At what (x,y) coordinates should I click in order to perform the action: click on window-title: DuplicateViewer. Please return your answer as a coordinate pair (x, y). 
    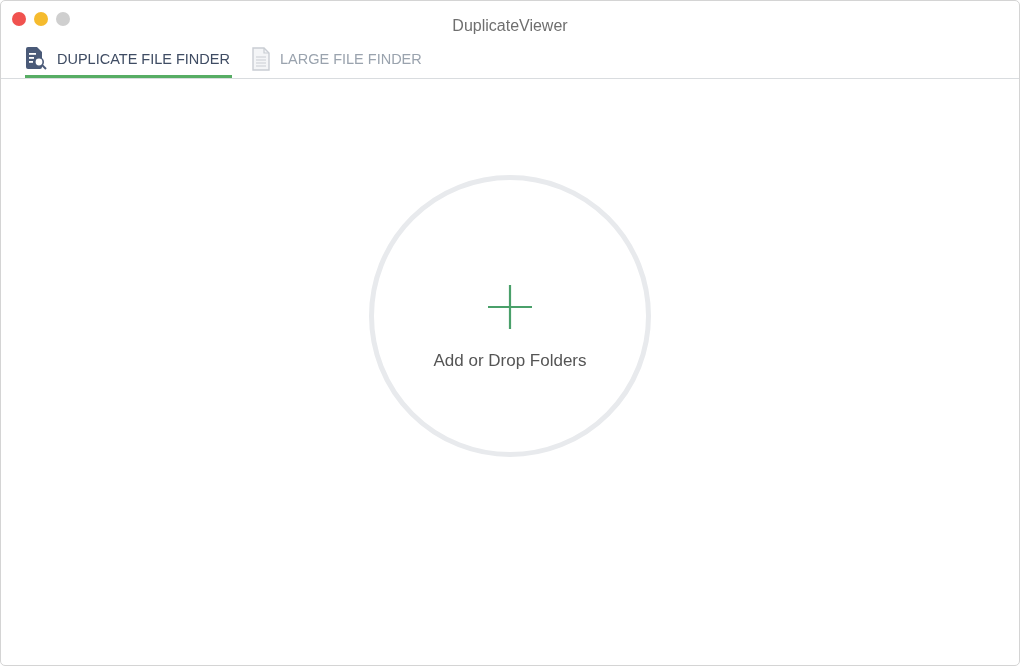
    Looking at the image, I should click on (510, 26).